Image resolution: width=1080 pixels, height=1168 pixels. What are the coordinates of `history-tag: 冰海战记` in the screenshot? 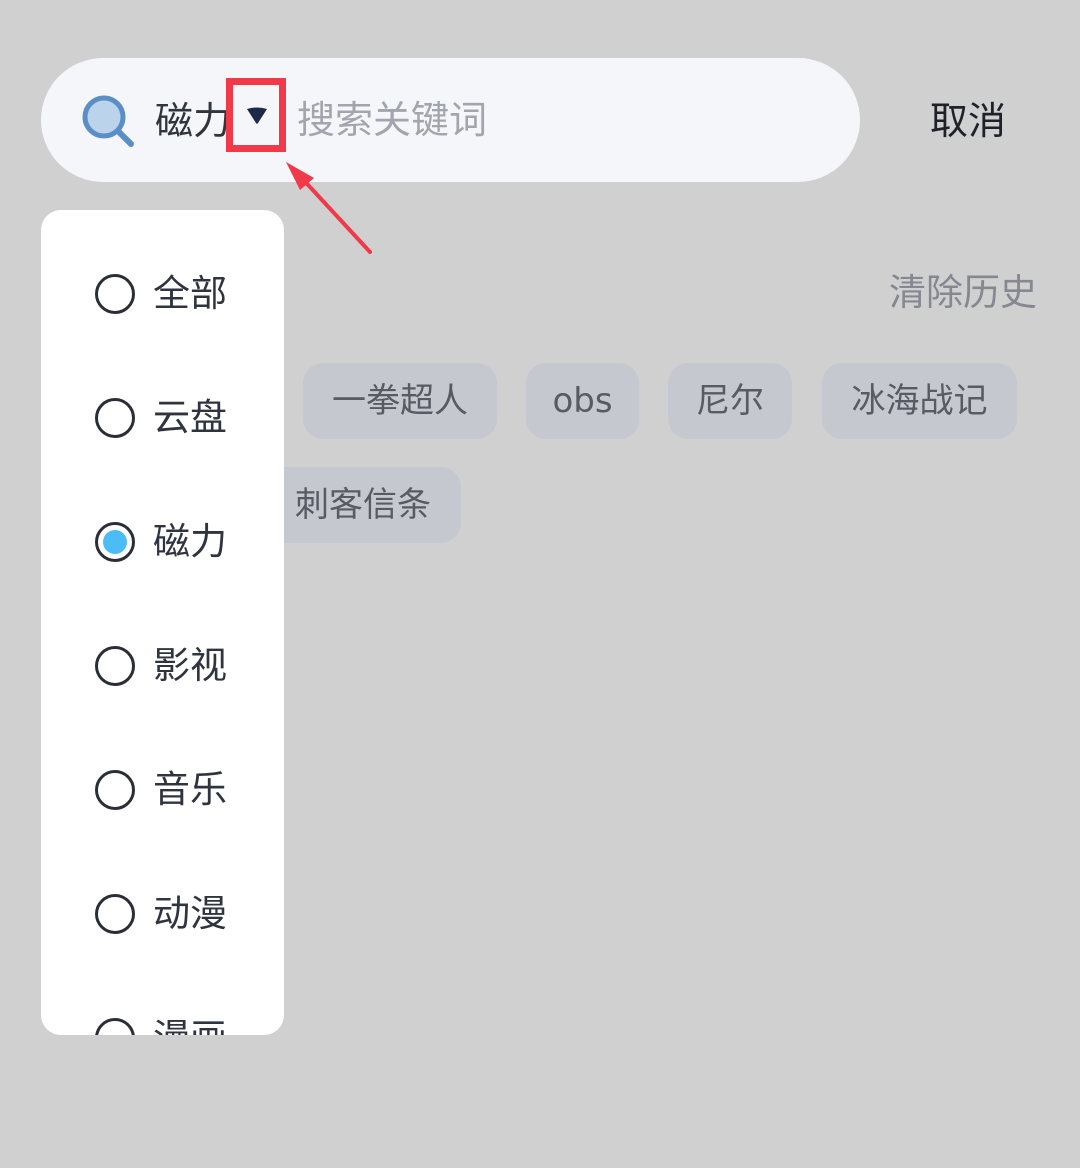 It's located at (919, 401).